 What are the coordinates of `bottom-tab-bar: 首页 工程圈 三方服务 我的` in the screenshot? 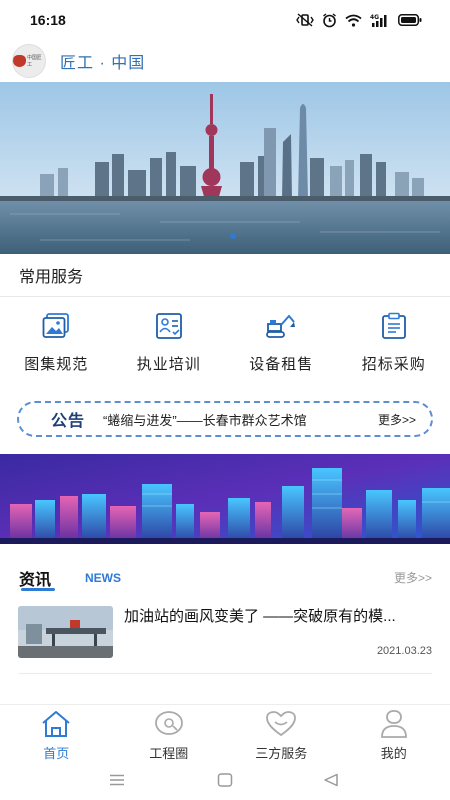 It's located at (225, 733).